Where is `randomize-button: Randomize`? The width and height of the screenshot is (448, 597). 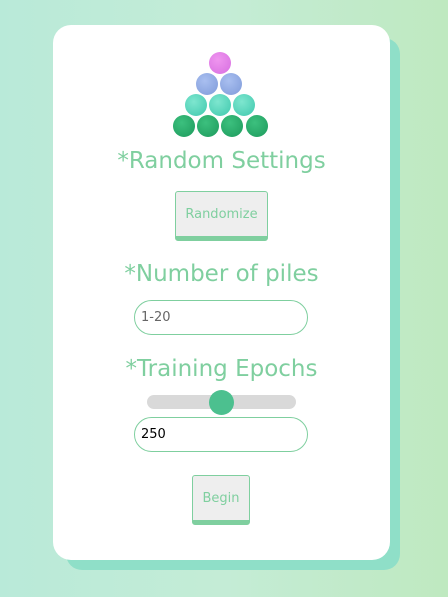 randomize-button: Randomize is located at coordinates (221, 216).